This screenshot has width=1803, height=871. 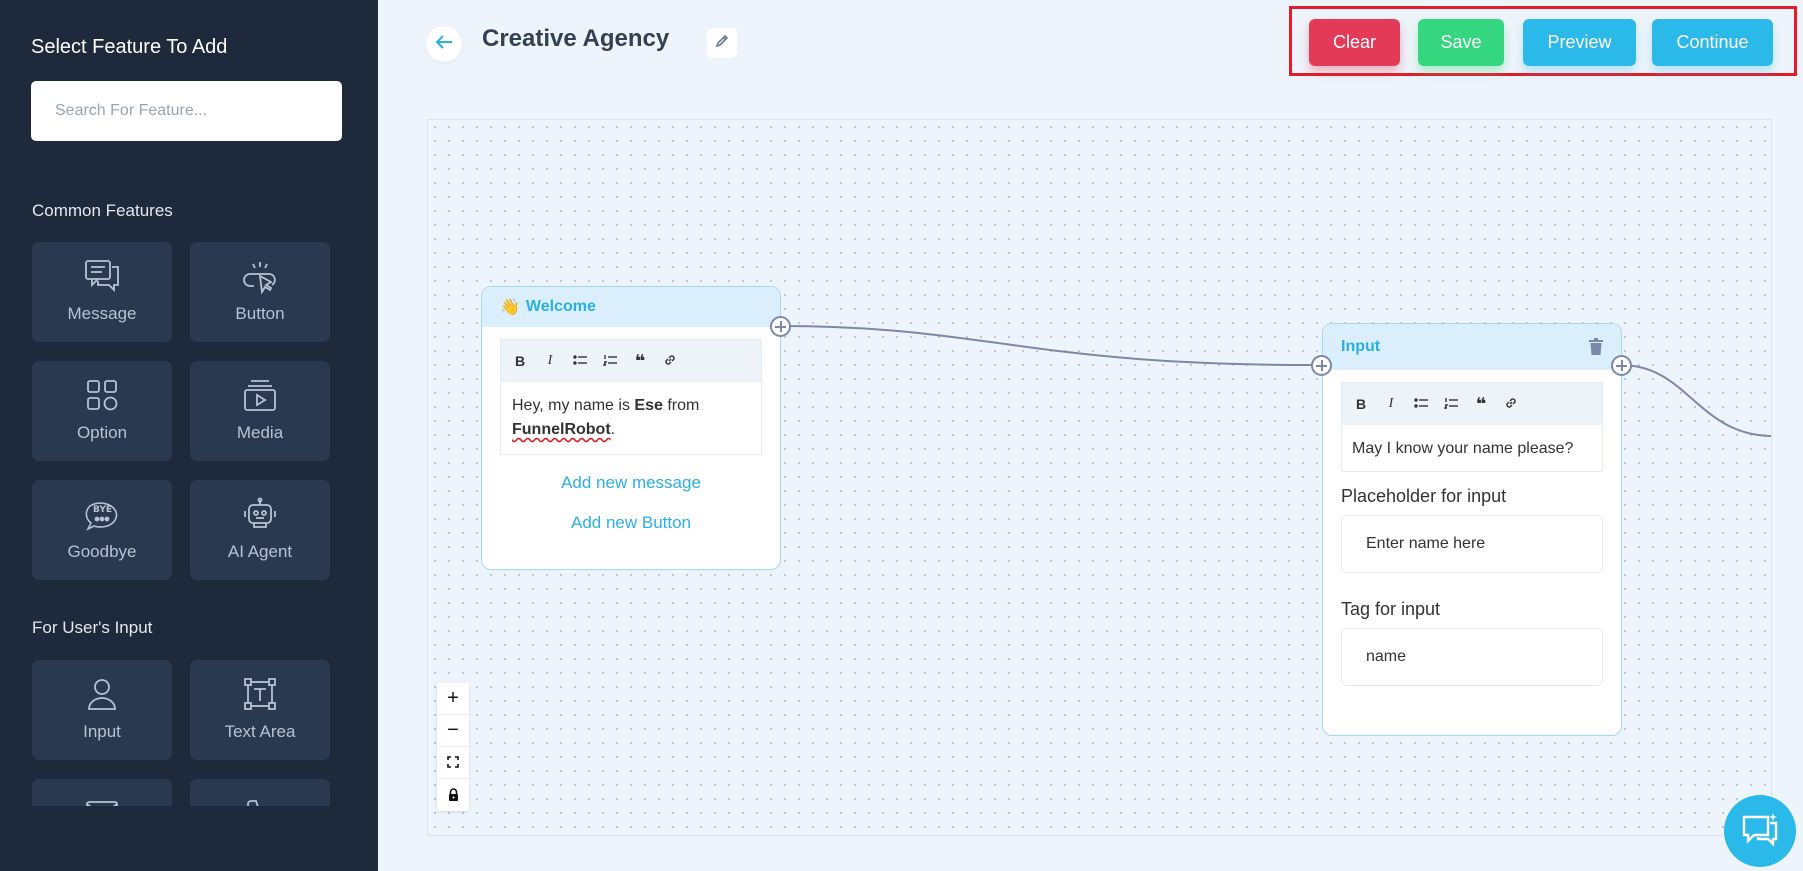 I want to click on message-brand: FunnelRobot, so click(x=561, y=429).